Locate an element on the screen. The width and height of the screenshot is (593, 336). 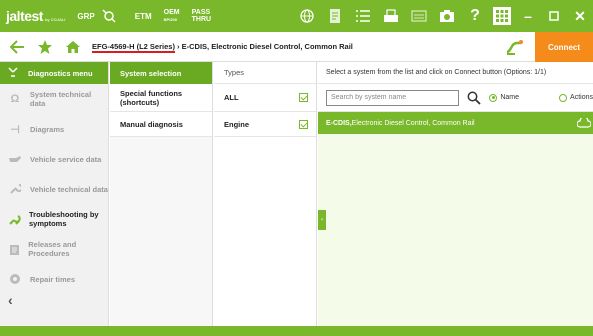
diagnostics-icon is located at coordinates (15, 73).